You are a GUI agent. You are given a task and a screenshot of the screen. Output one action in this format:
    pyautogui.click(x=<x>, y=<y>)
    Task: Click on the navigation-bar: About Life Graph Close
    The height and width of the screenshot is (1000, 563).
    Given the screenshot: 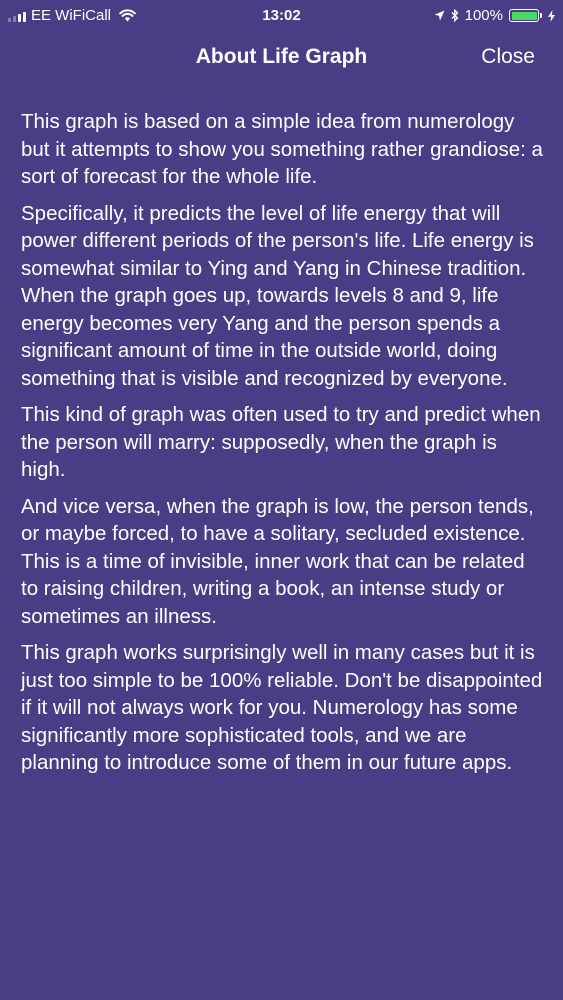 What is the action you would take?
    pyautogui.click(x=281, y=58)
    